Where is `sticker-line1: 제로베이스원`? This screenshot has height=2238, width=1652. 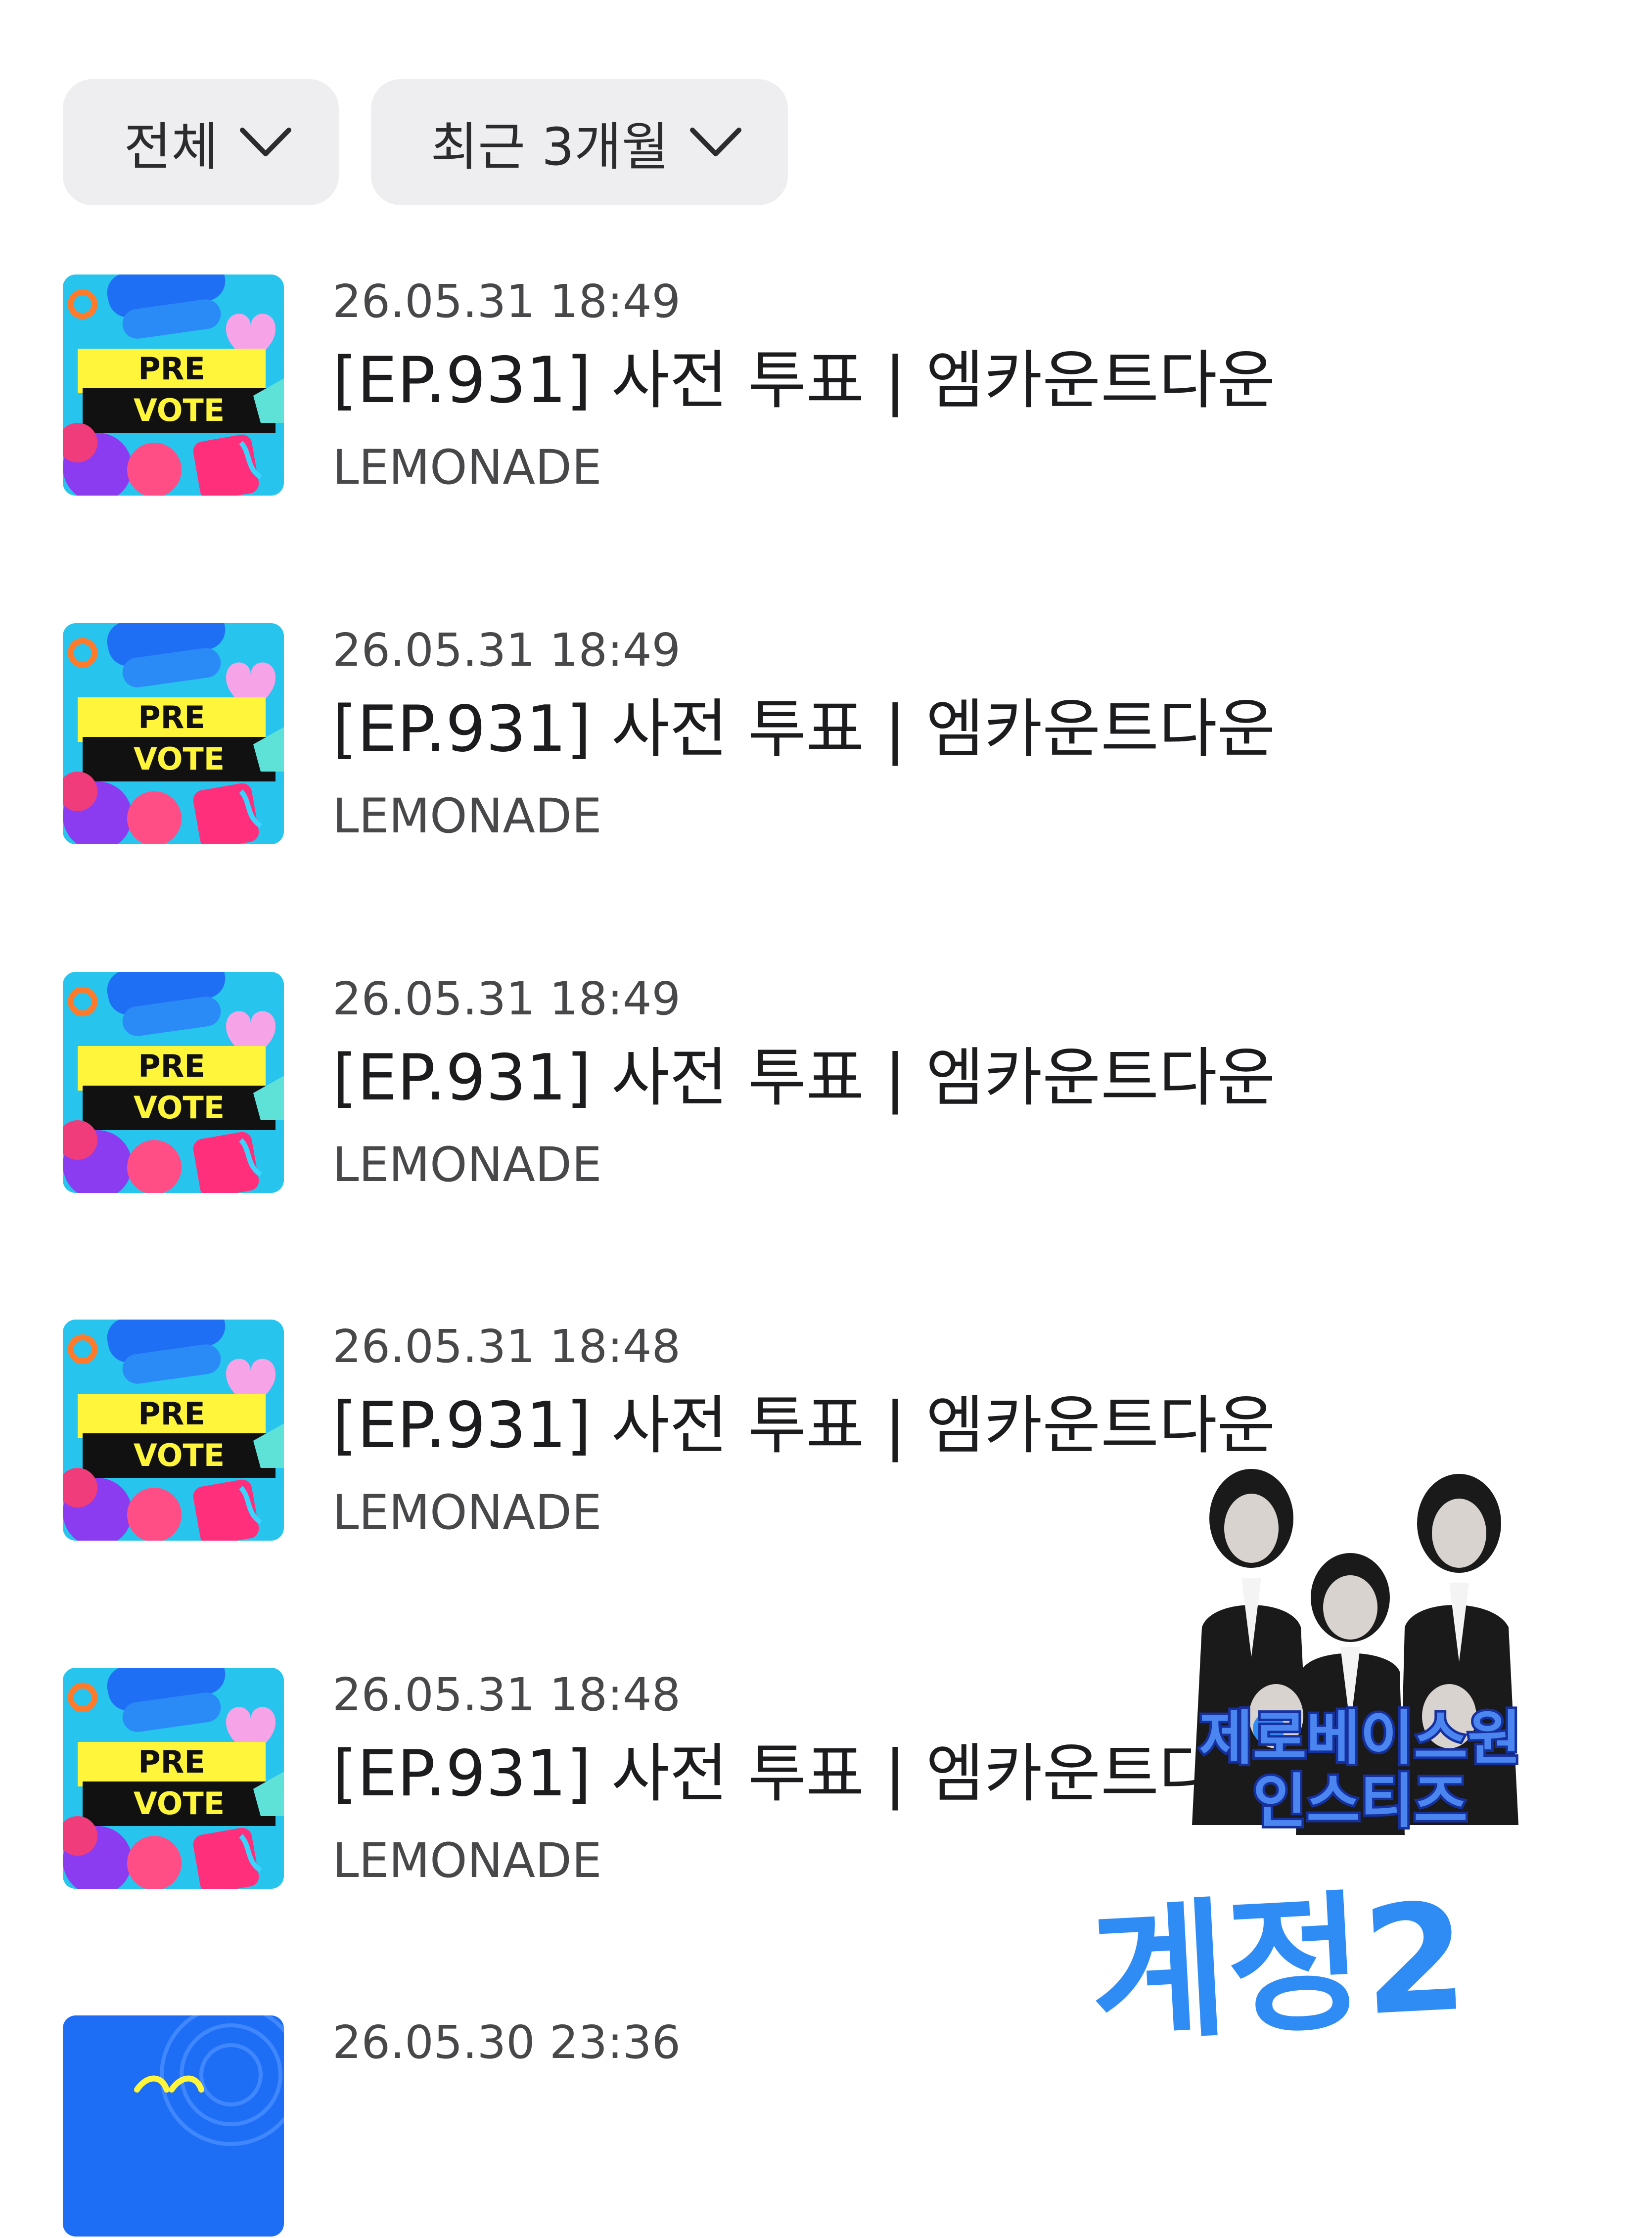
sticker-line1: 제로베이스원 is located at coordinates (1359, 1738).